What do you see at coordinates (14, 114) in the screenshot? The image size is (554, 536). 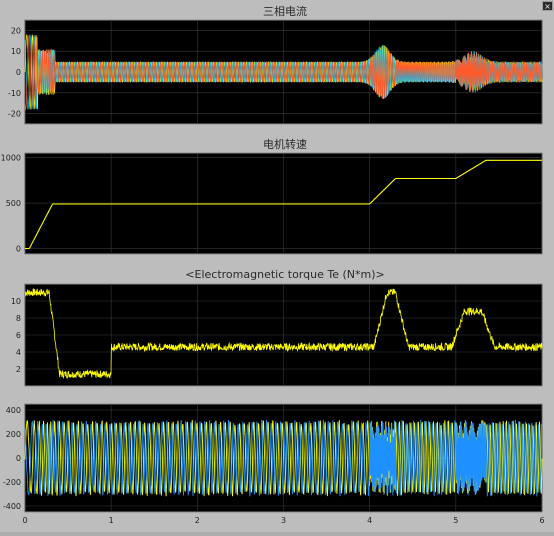 I see `ytick-label: -20` at bounding box center [14, 114].